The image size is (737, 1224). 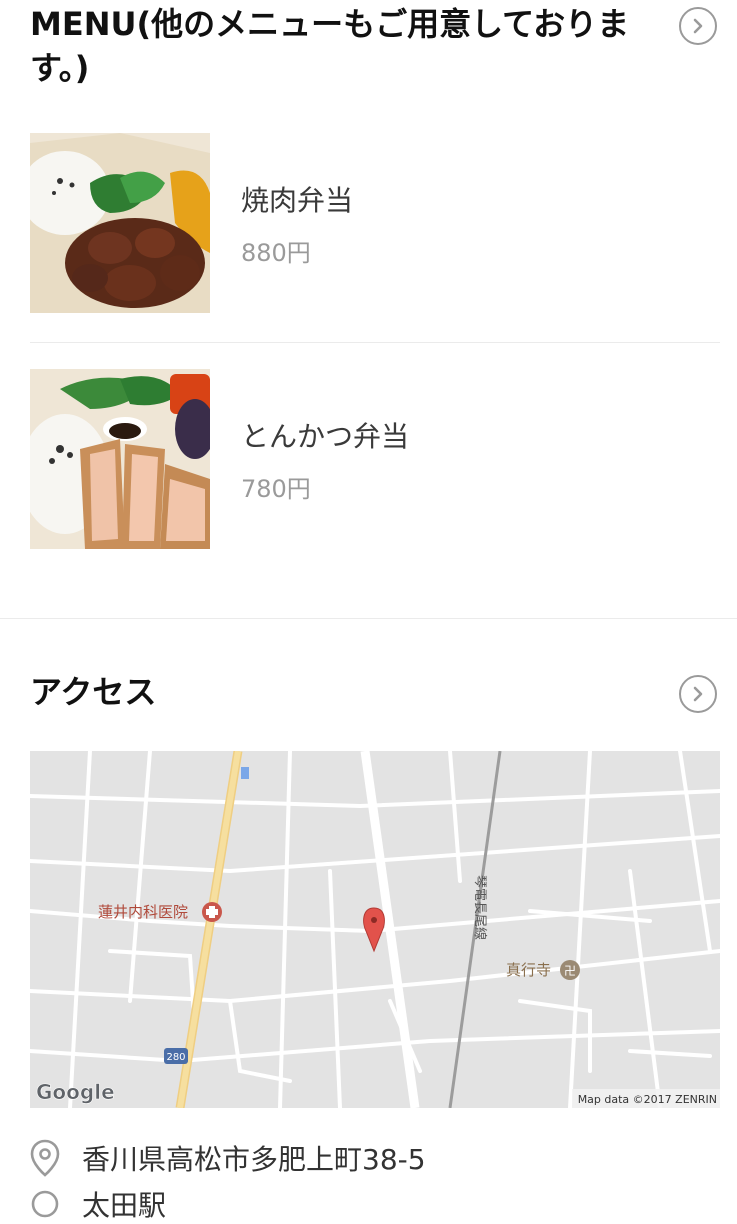 I want to click on menu-more-button, so click(x=698, y=26).